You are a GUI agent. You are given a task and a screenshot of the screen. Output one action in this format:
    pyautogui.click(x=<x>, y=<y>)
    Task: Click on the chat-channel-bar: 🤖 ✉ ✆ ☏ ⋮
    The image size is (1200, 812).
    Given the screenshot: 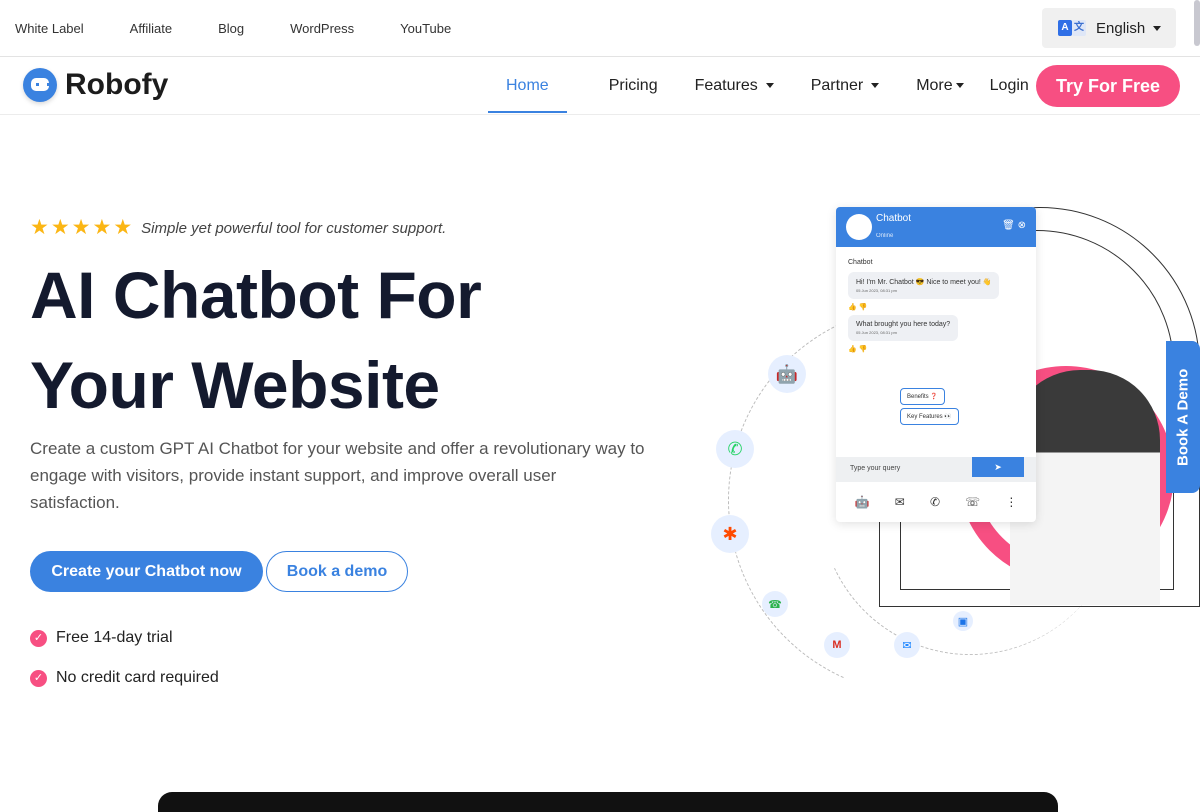 What is the action you would take?
    pyautogui.click(x=936, y=502)
    